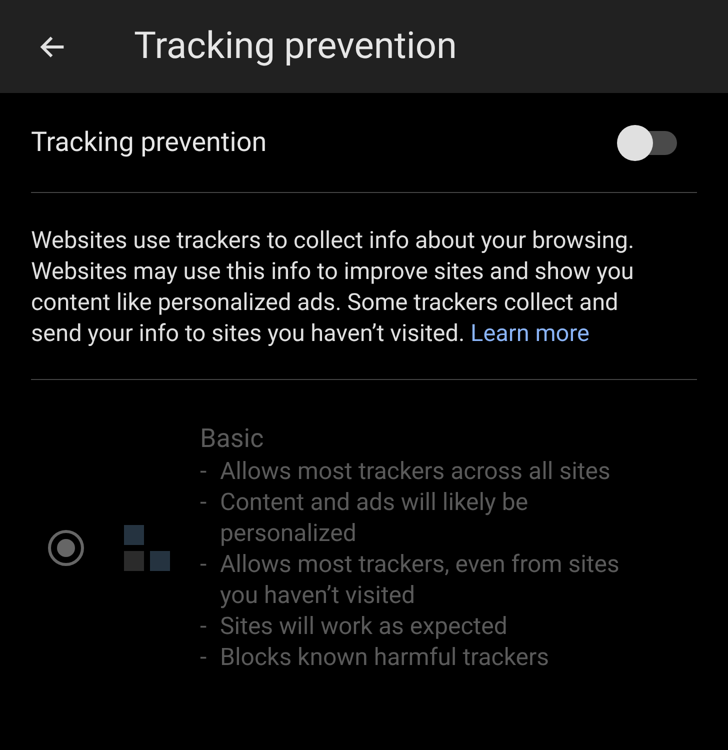  Describe the element at coordinates (385, 657) in the screenshot. I see `option-point: Blocks known harmful trackers` at that location.